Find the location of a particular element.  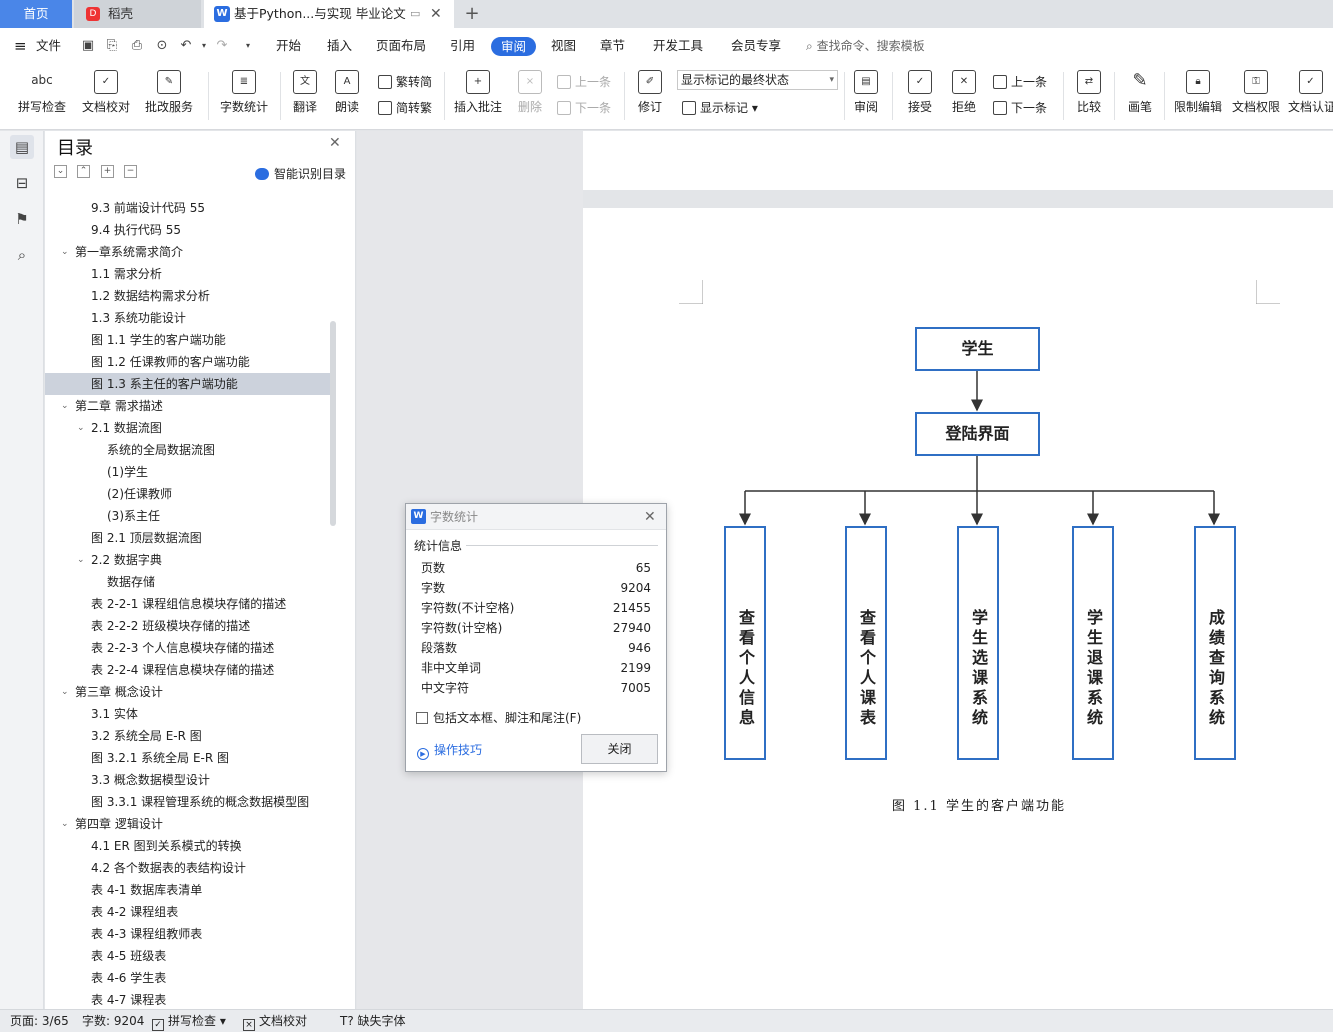

stat-row: 中文字符 7005 is located at coordinates (536, 688).